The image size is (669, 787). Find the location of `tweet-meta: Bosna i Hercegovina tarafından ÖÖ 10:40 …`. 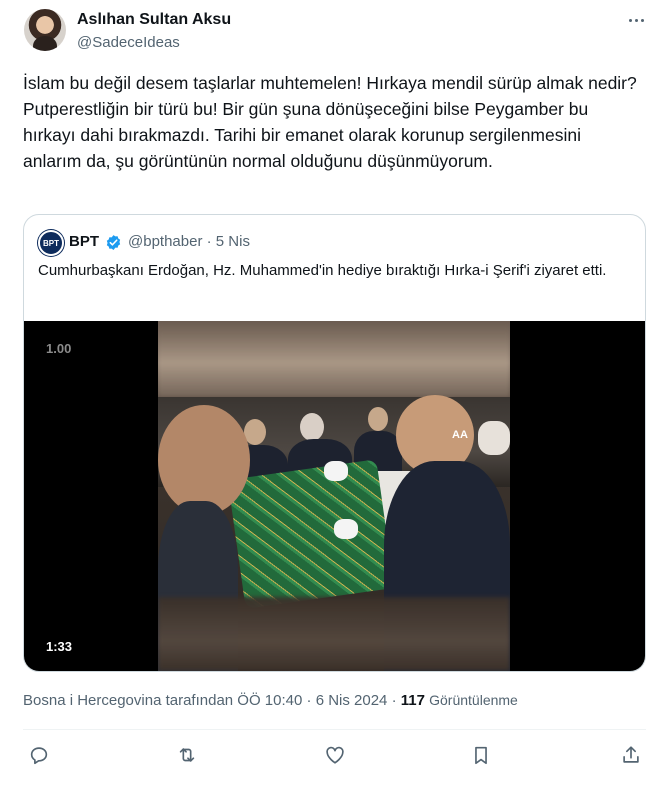

tweet-meta: Bosna i Hercegovina tarafından ÖÖ 10:40 … is located at coordinates (270, 700).